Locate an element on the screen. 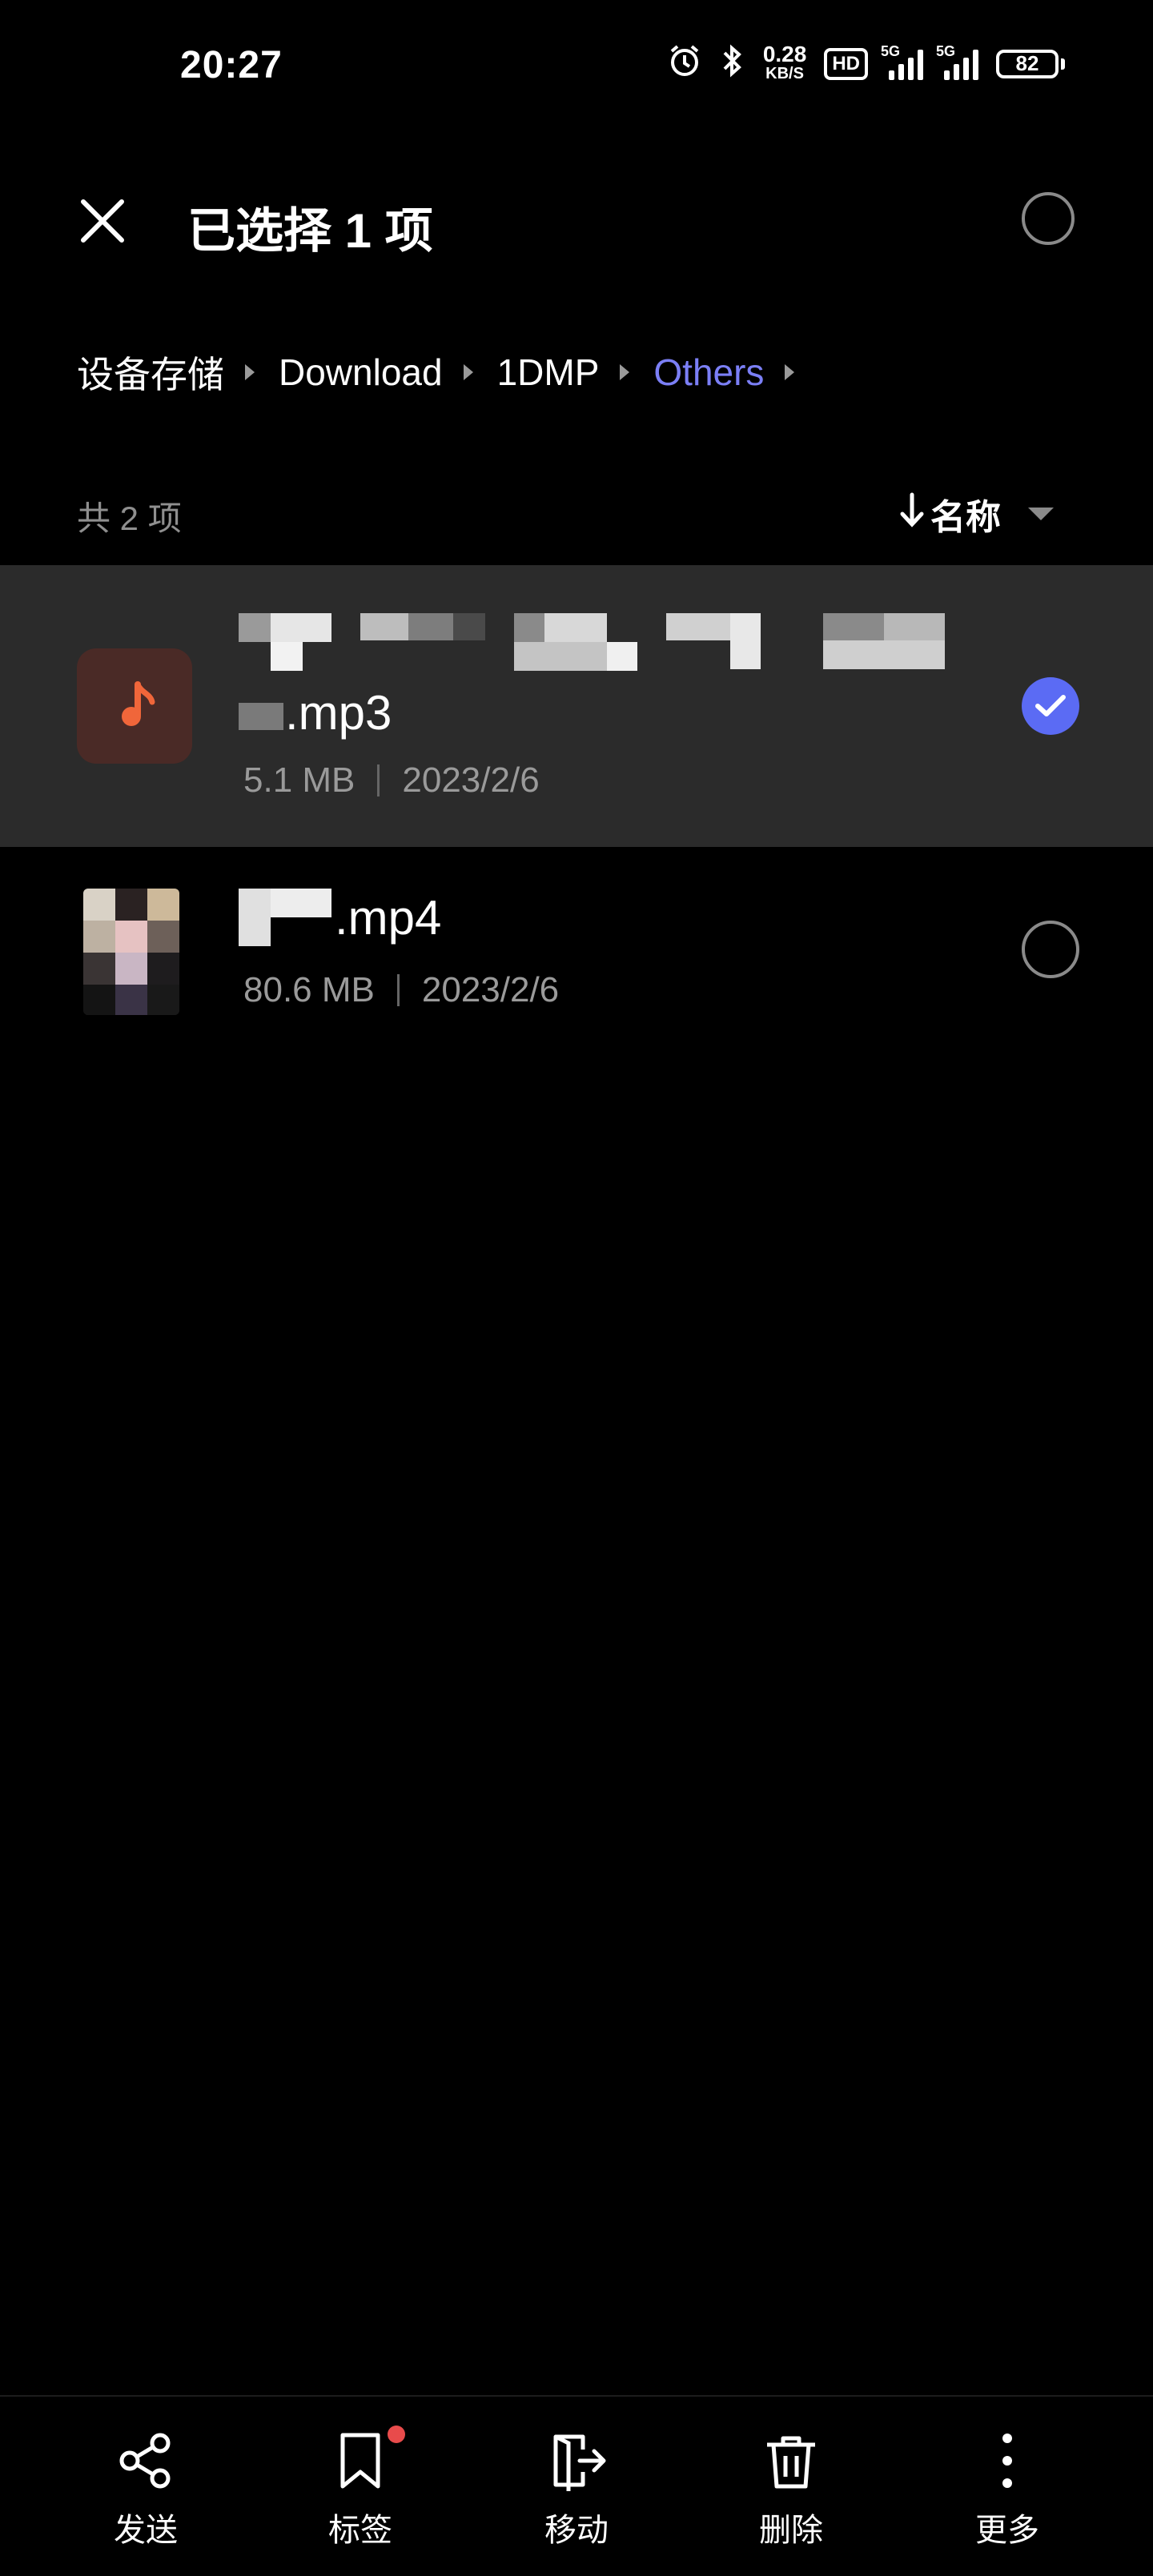  delete-button: 删除 is located at coordinates (791, 2489).